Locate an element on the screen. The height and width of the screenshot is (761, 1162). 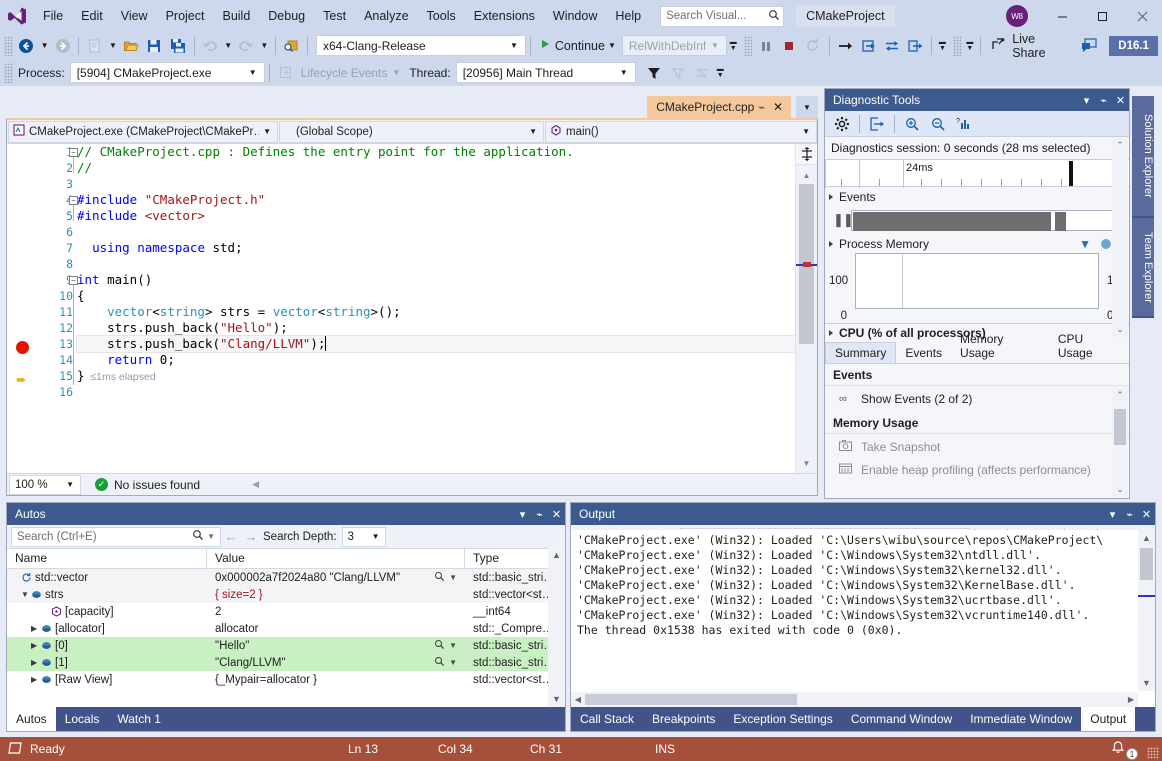
cell-value: { size=2 } is located at coordinates (336, 595).